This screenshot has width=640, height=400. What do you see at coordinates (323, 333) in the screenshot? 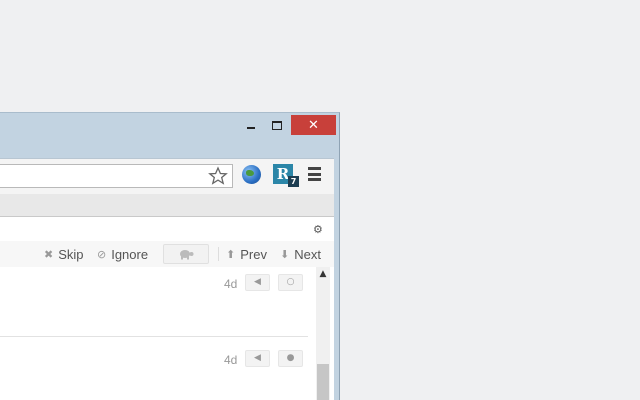
I see `scrollbar: ▲` at bounding box center [323, 333].